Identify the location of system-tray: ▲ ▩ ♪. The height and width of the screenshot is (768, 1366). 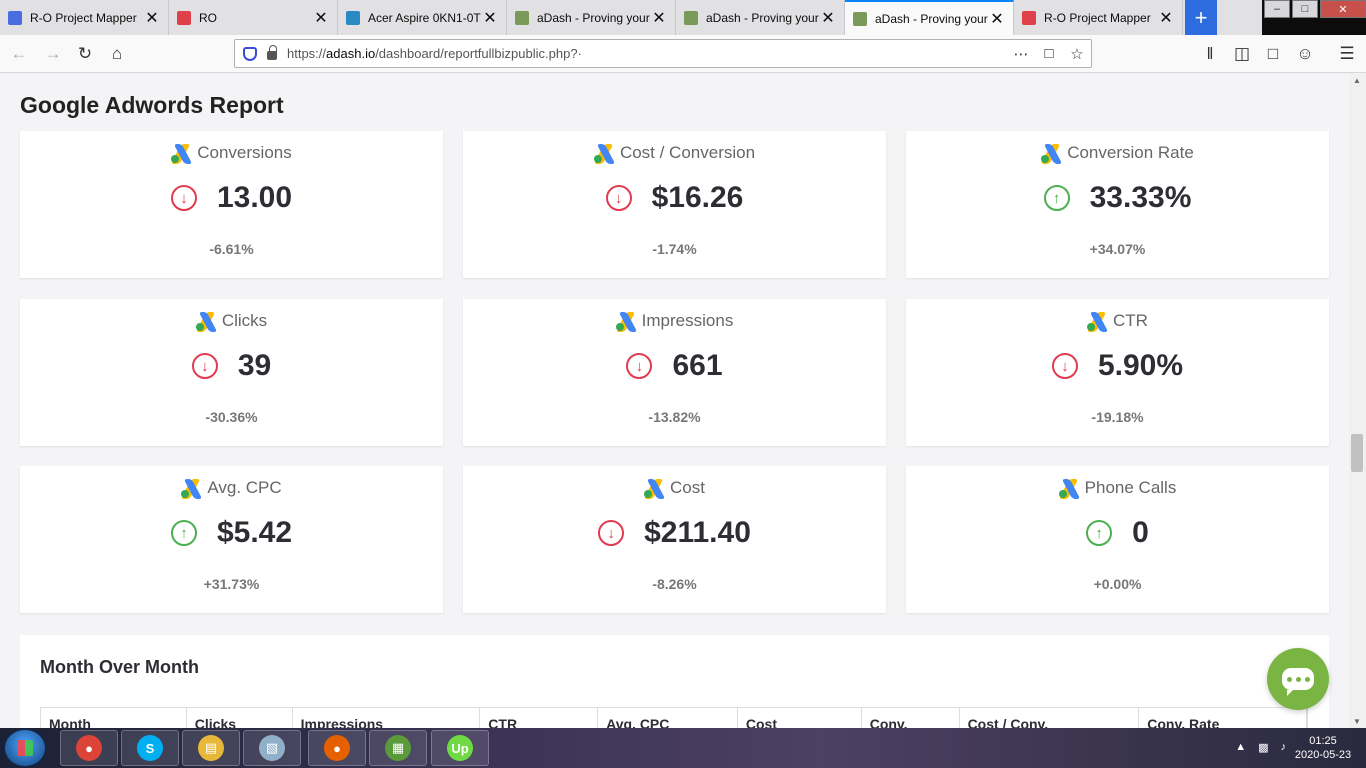
(1260, 747).